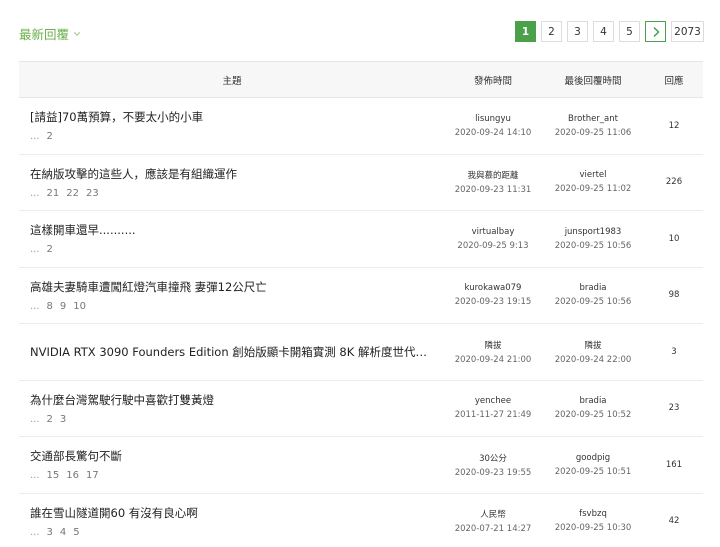  Describe the element at coordinates (674, 521) in the screenshot. I see `reply-count: 42` at that location.